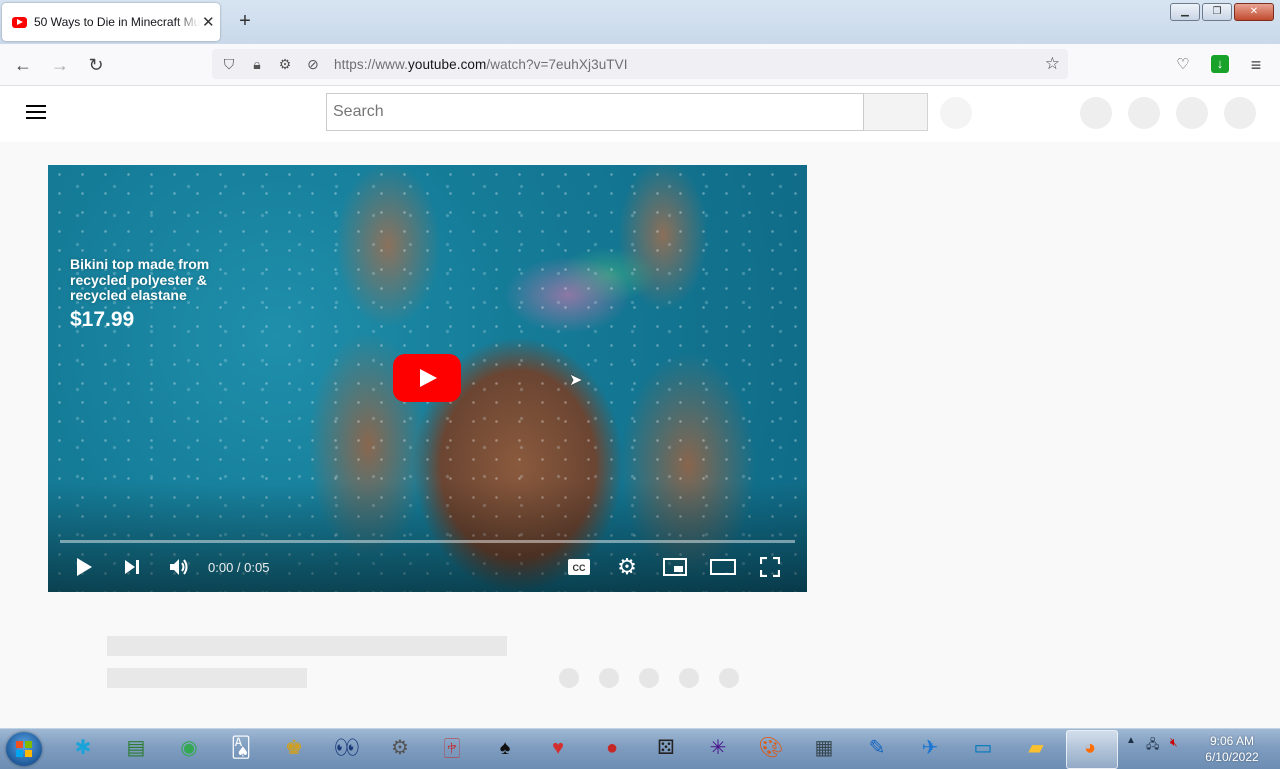  Describe the element at coordinates (245, 21) in the screenshot. I see `new-tab-button: +` at that location.